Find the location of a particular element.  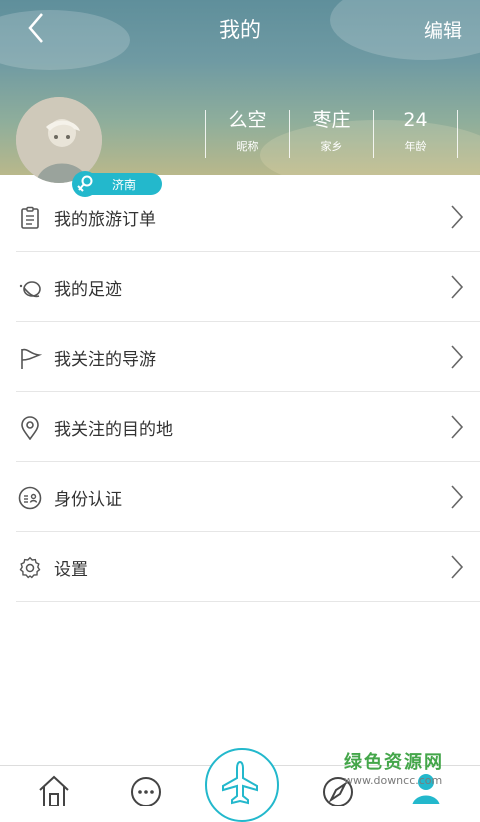

center-fly-button is located at coordinates (242, 785).